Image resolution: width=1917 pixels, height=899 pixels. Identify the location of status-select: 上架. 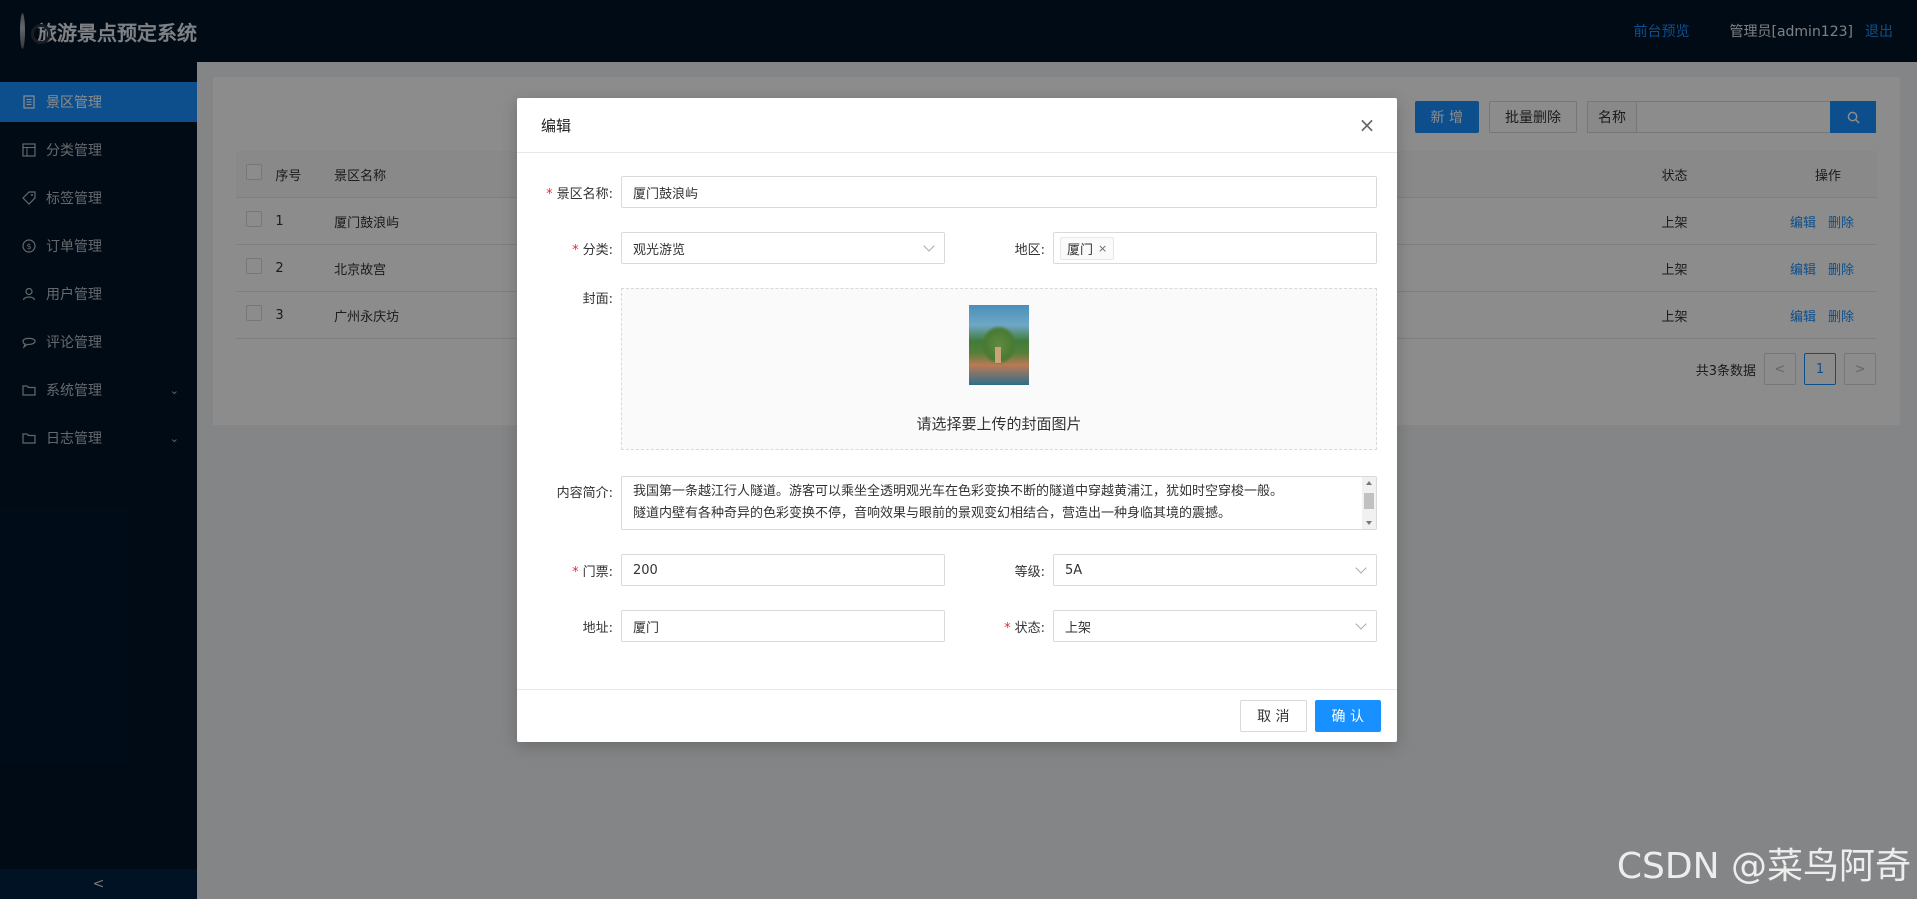
(1215, 626).